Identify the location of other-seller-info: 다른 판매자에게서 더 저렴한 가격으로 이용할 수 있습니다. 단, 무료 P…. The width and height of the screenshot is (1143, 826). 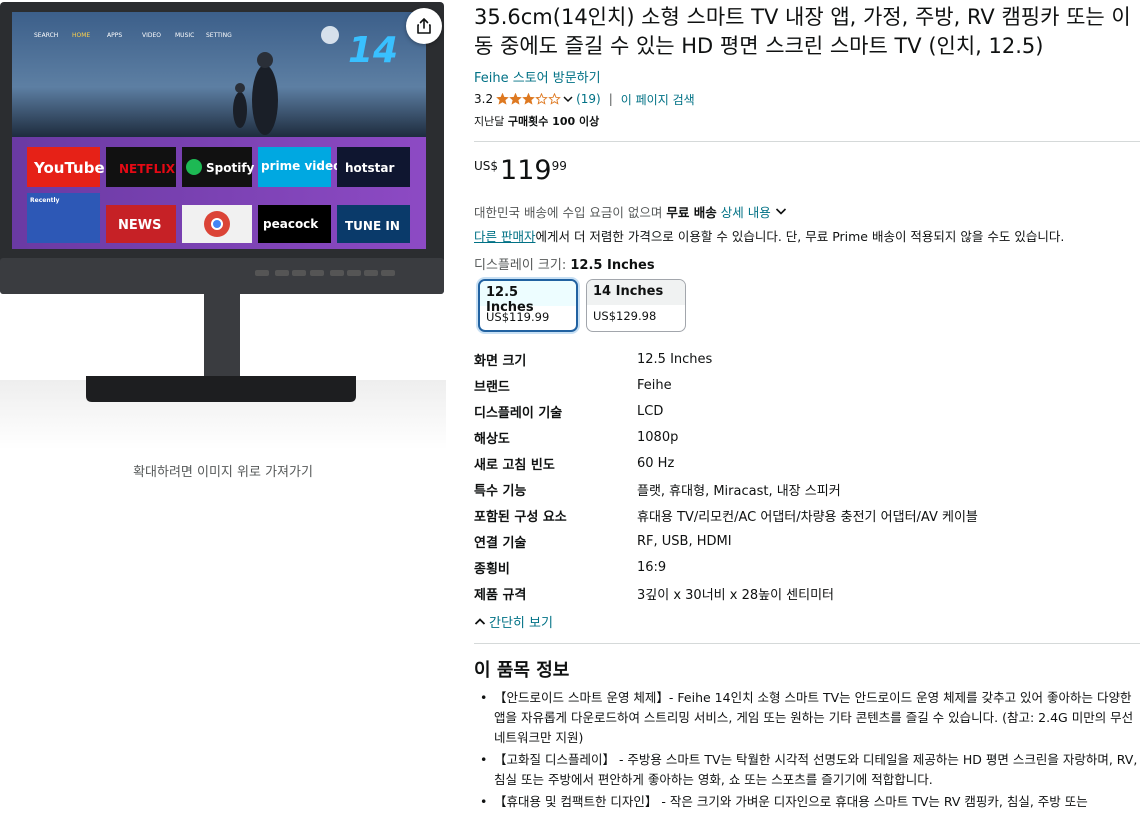
(807, 235).